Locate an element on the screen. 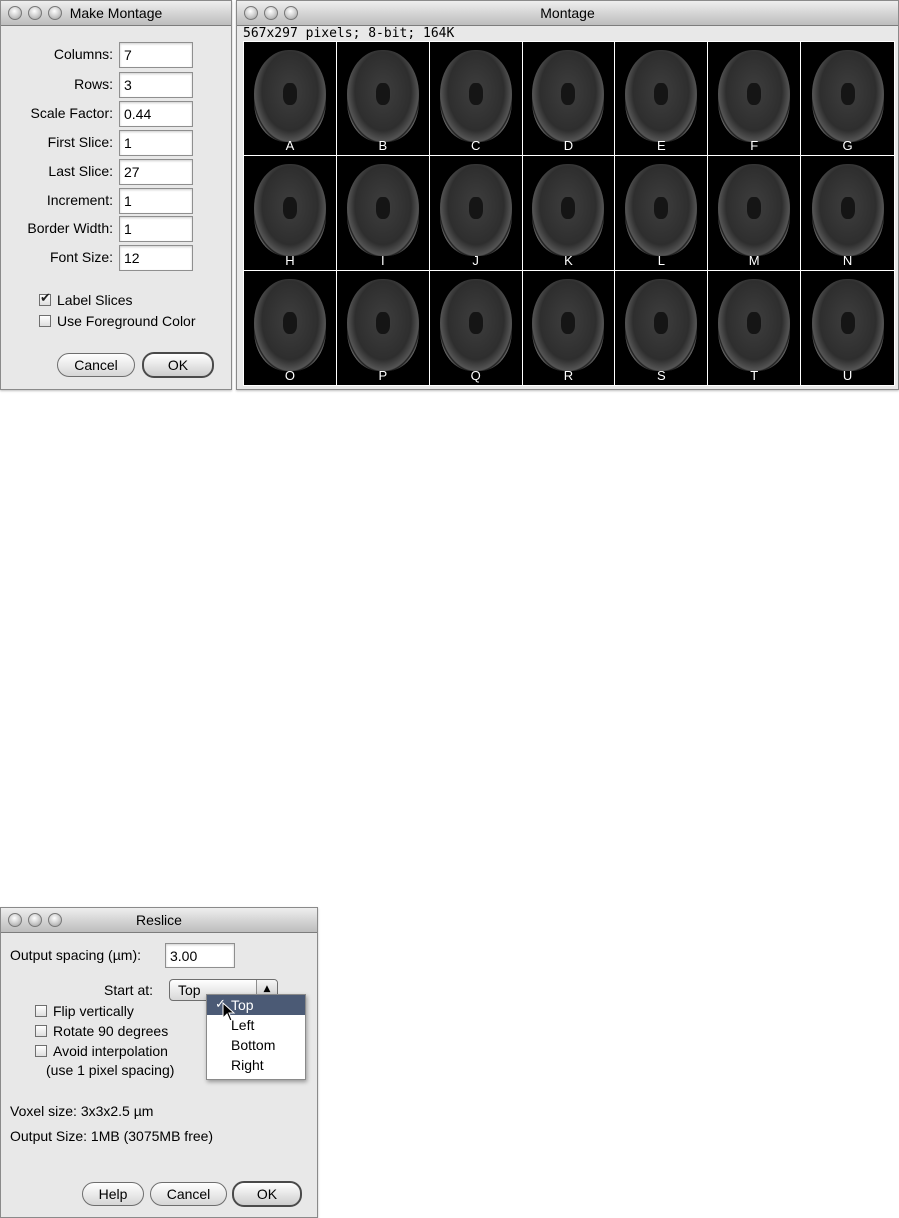 This screenshot has height=1218, width=899. last-slice-input is located at coordinates (156, 172).